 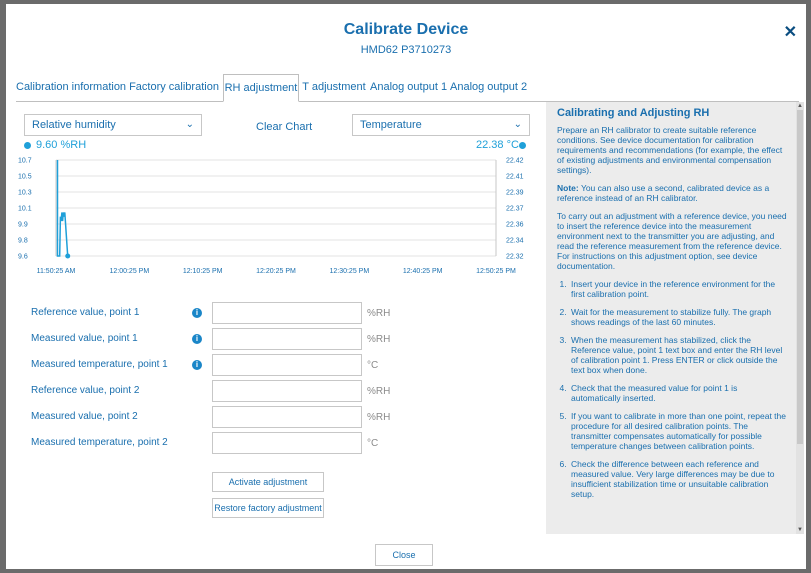 What do you see at coordinates (790, 32) in the screenshot?
I see `close-icon: ✕` at bounding box center [790, 32].